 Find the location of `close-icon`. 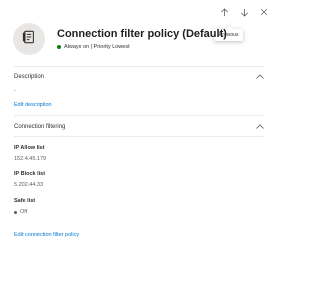

close-icon is located at coordinates (264, 12).